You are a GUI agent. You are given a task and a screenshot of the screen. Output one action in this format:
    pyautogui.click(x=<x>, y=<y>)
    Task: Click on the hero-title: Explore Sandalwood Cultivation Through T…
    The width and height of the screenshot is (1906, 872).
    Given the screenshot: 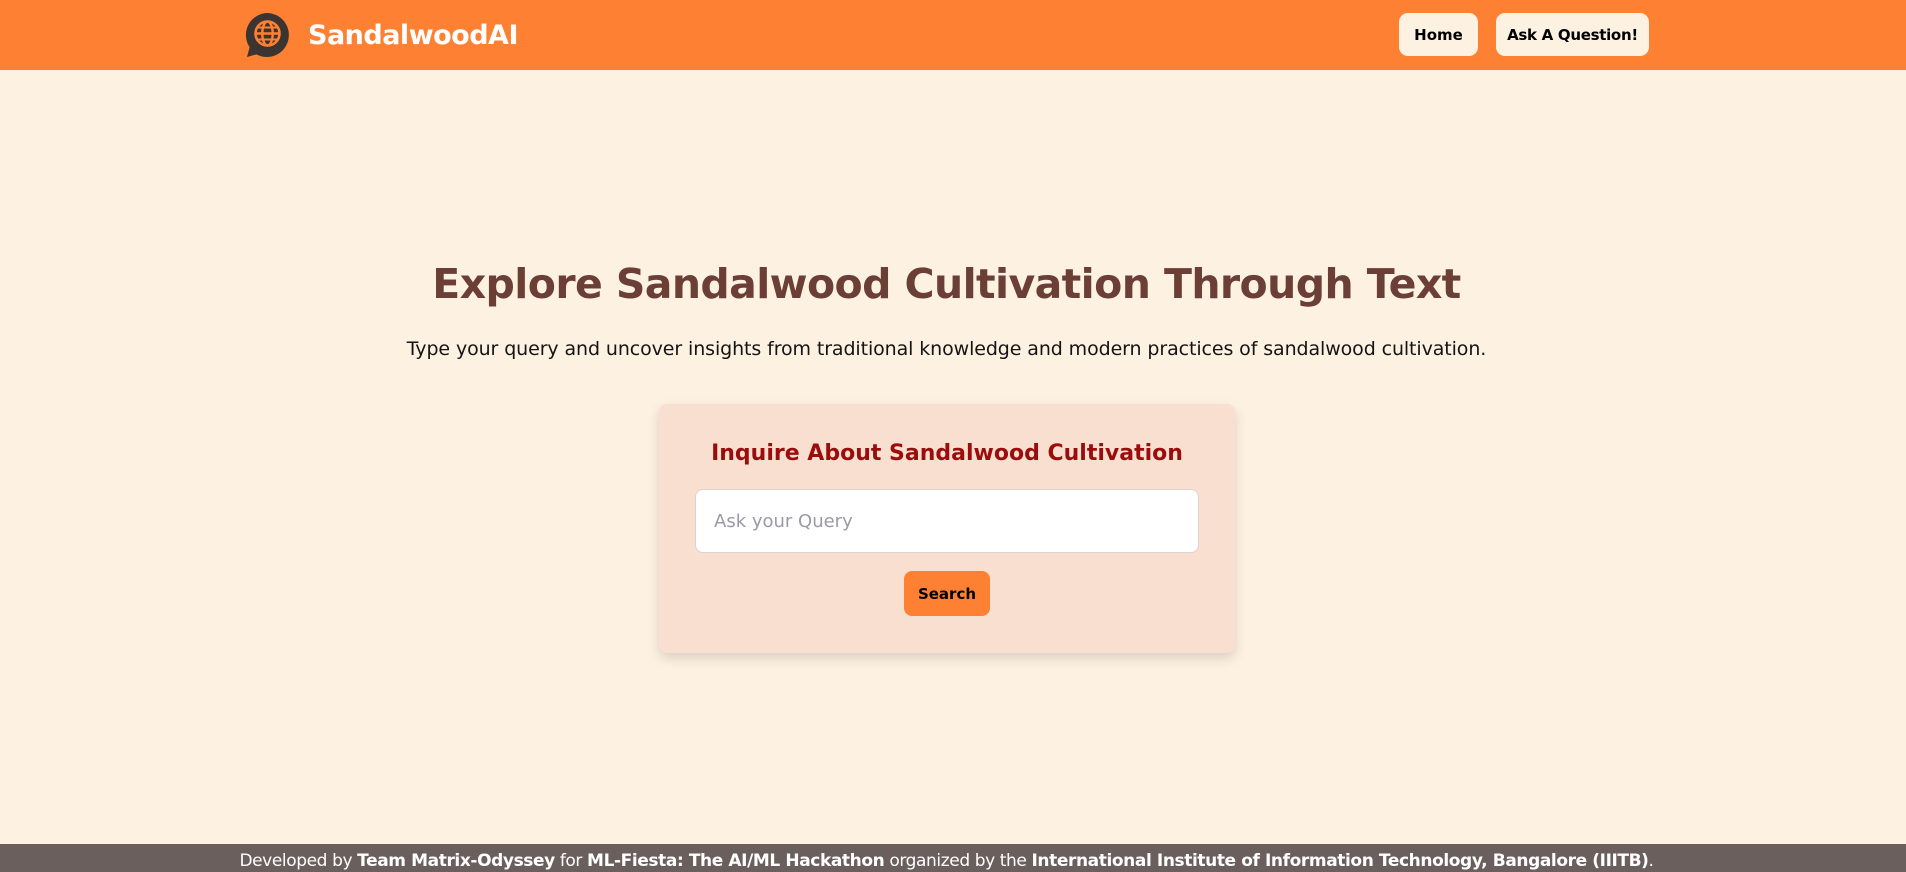 What is the action you would take?
    pyautogui.click(x=946, y=284)
    